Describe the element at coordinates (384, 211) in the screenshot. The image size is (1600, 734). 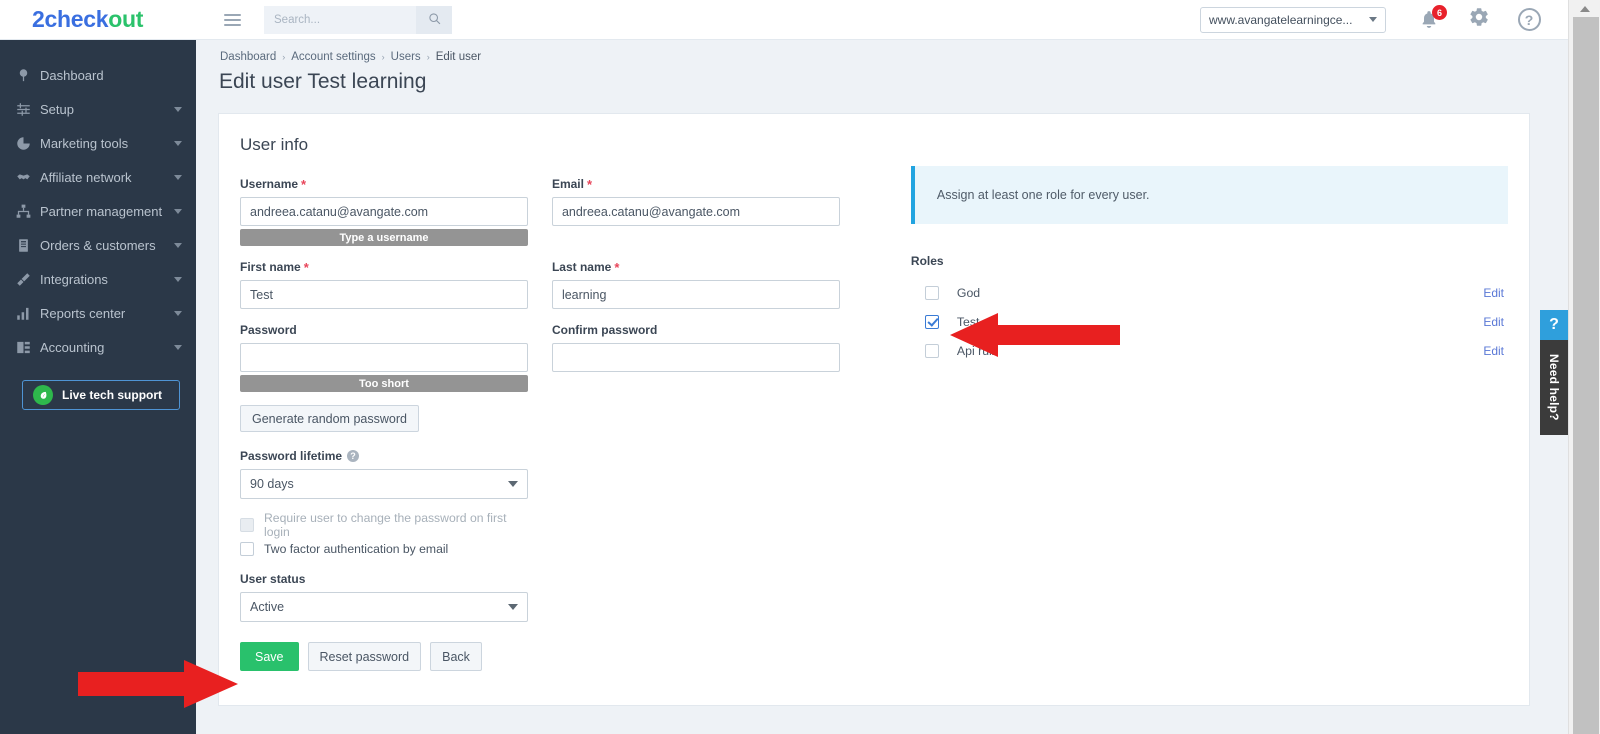
I see `username-input` at that location.